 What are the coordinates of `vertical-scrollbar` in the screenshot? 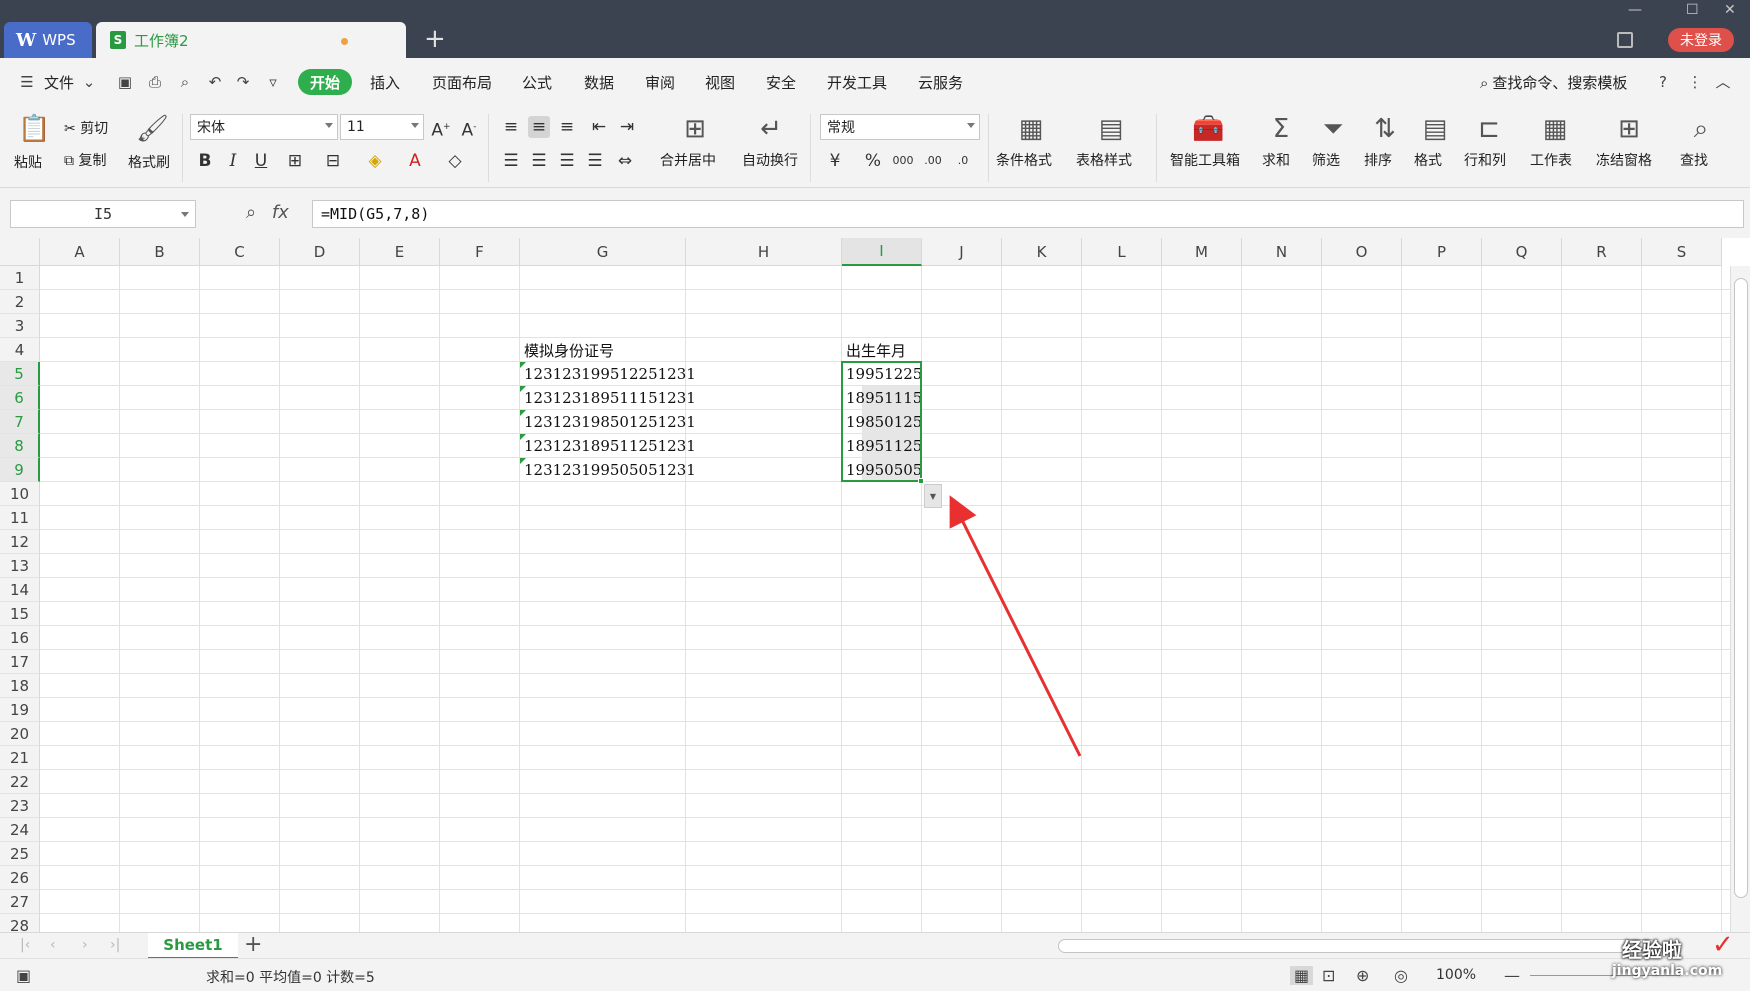 It's located at (1740, 599).